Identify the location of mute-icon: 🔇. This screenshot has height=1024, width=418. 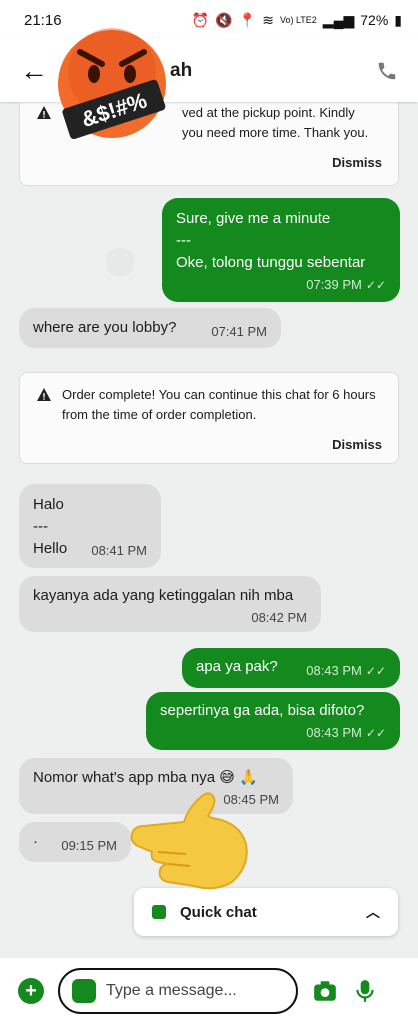
(224, 19).